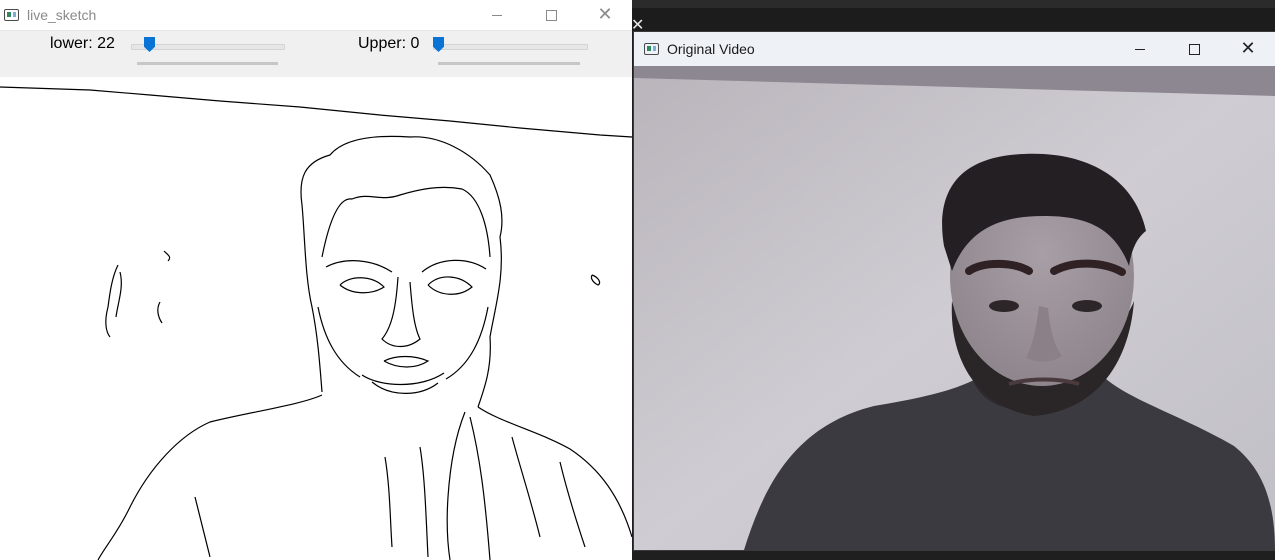 The width and height of the screenshot is (1275, 560). Describe the element at coordinates (510, 47) in the screenshot. I see `upper-trackbar` at that location.